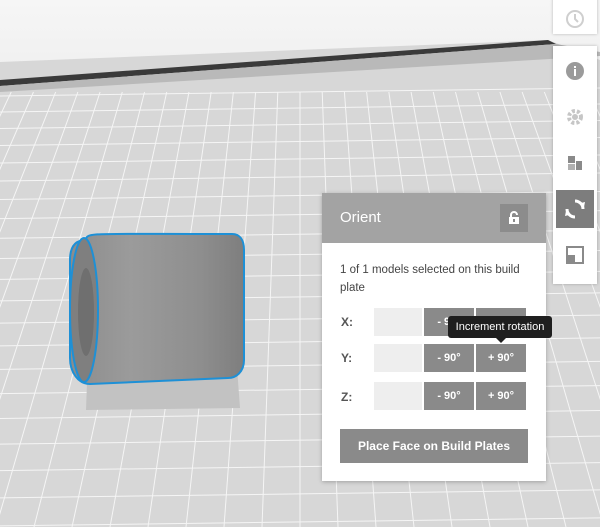 The image size is (600, 527). Describe the element at coordinates (501, 396) in the screenshot. I see `z-plus-90-button: + 90°` at that location.